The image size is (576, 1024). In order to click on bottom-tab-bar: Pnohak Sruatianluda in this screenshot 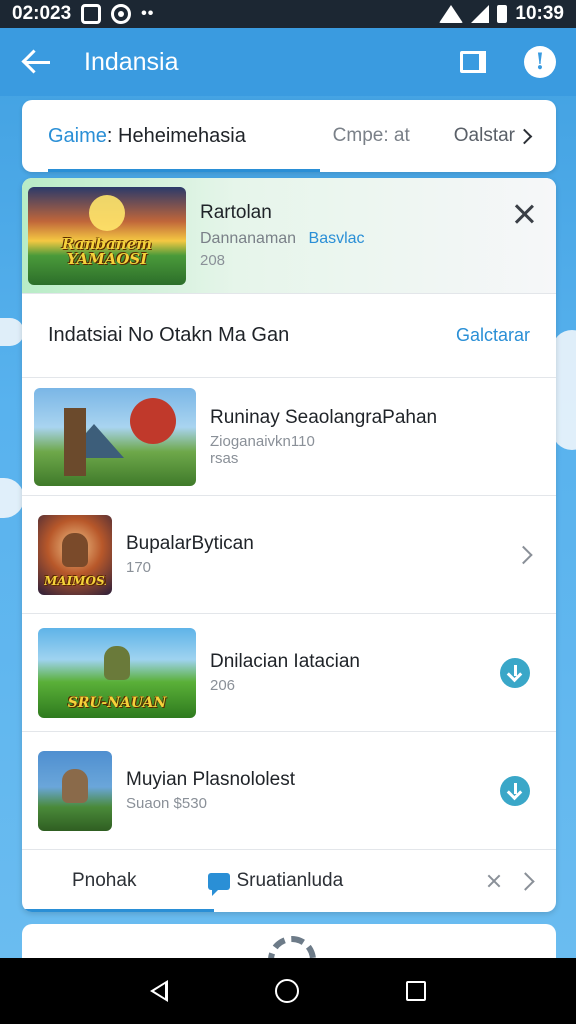, I will do `click(289, 881)`.